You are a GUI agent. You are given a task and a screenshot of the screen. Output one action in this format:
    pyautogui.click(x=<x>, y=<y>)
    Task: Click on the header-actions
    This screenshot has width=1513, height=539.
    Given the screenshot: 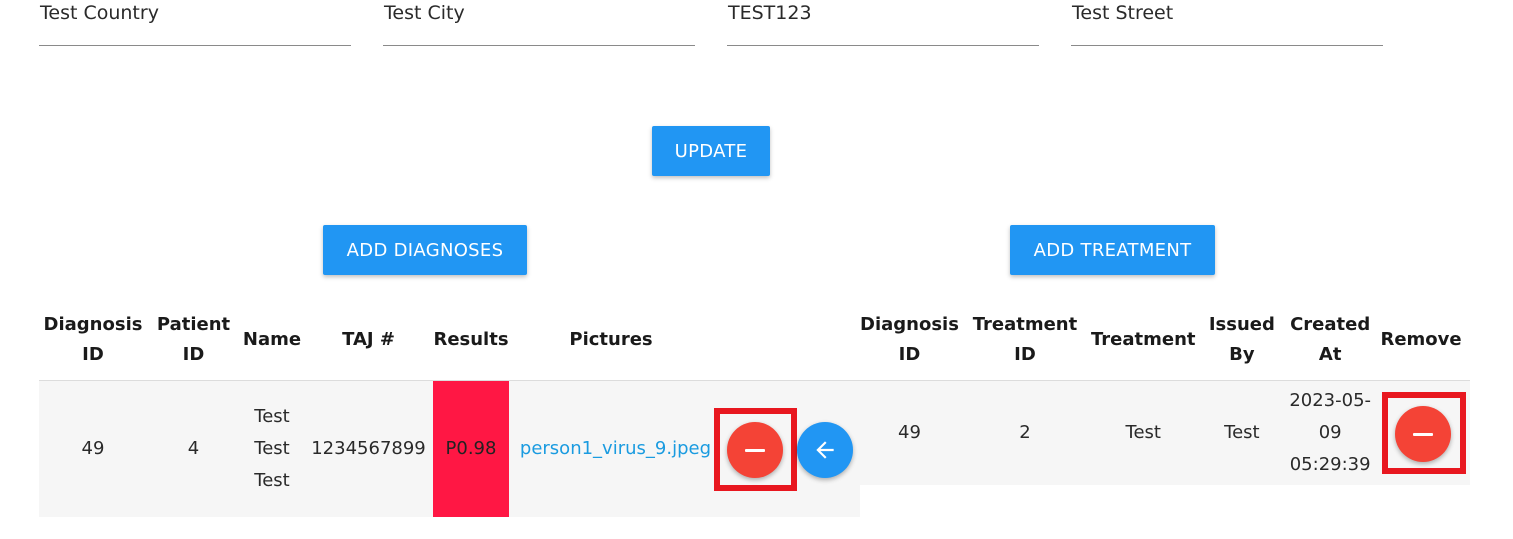 What is the action you would take?
    pyautogui.click(x=786, y=339)
    